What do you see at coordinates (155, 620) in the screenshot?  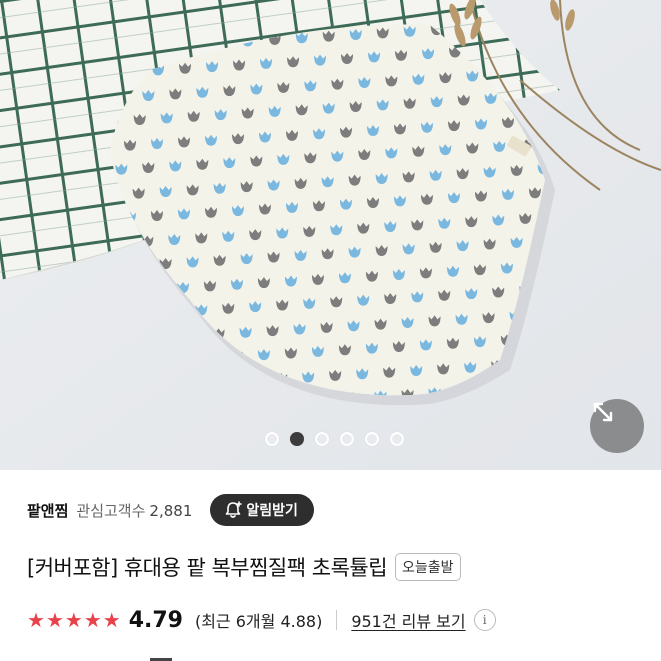 I see `rating-score: 4.79` at bounding box center [155, 620].